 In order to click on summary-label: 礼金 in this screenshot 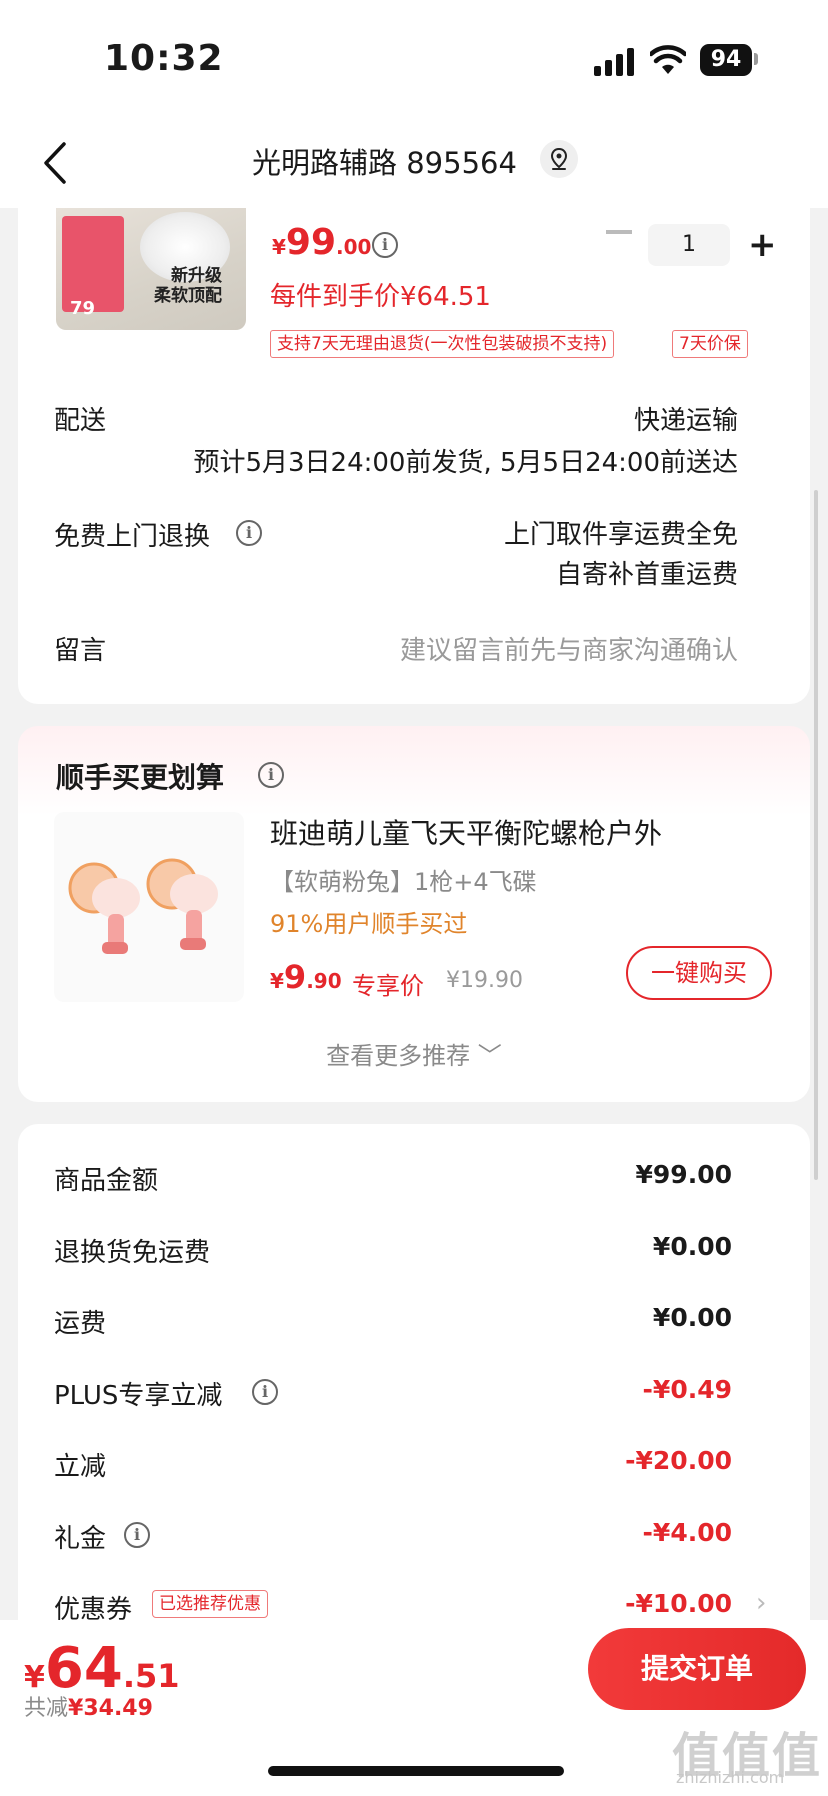, I will do `click(80, 1539)`.